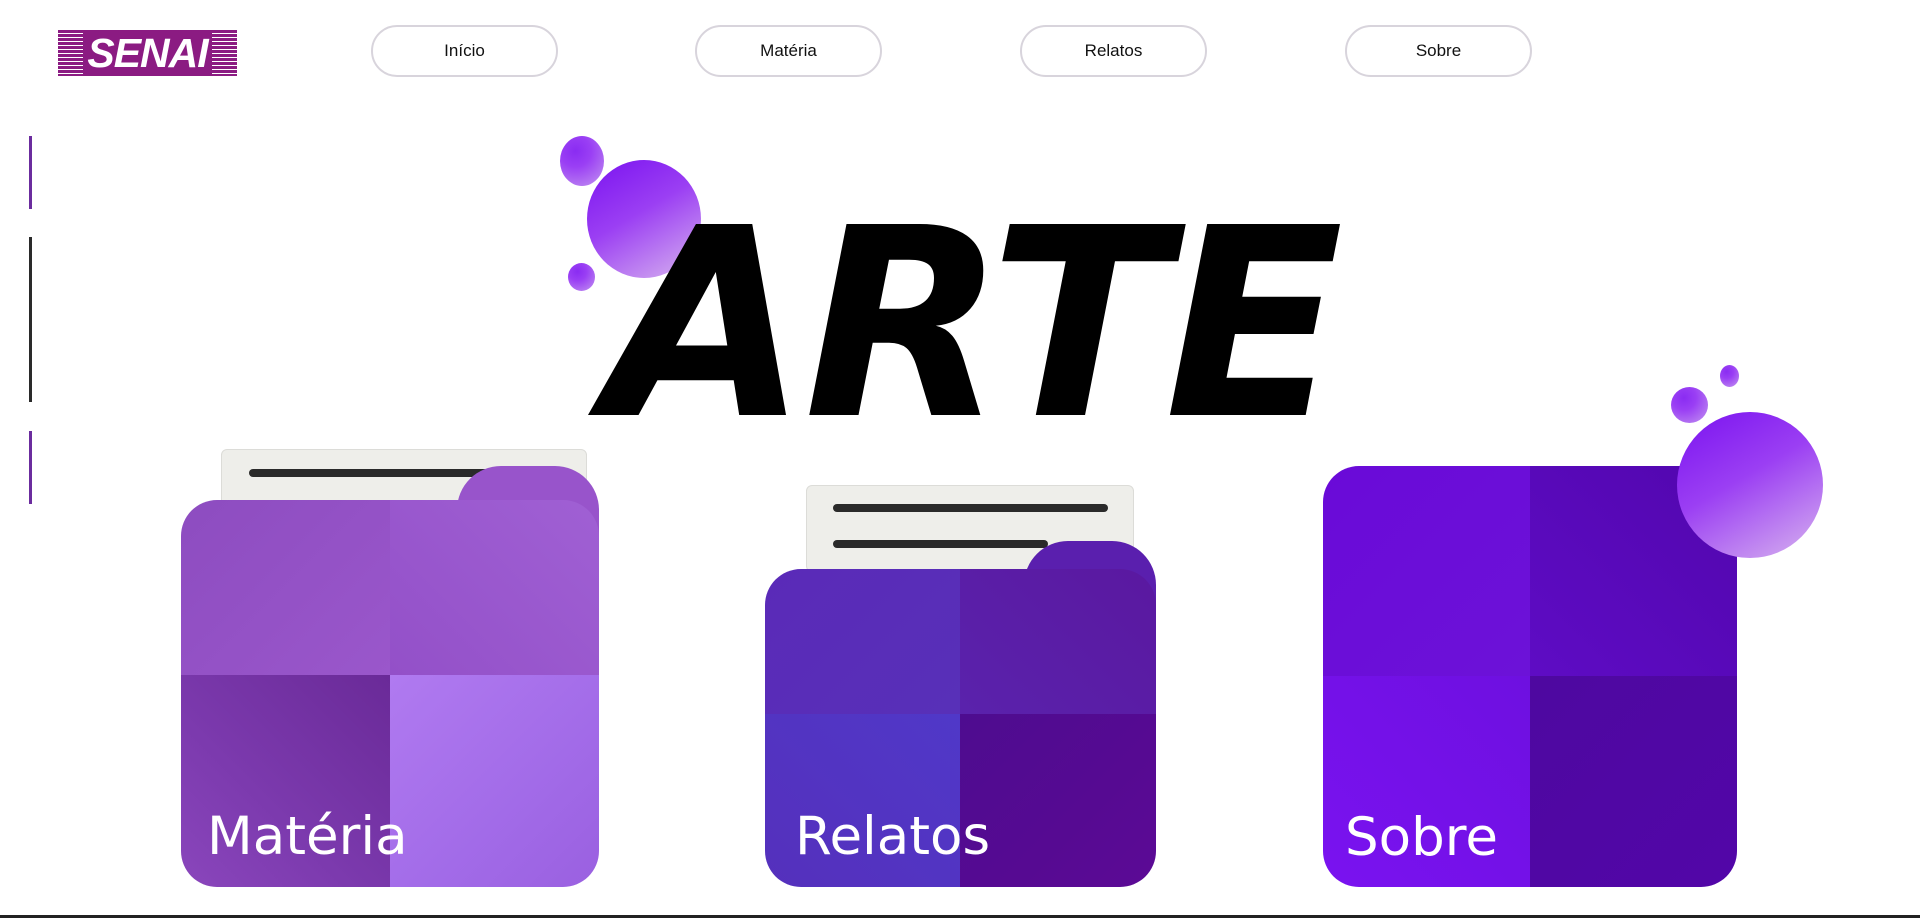  Describe the element at coordinates (390, 693) in the screenshot. I see `card-materia-folder: Matéria` at that location.